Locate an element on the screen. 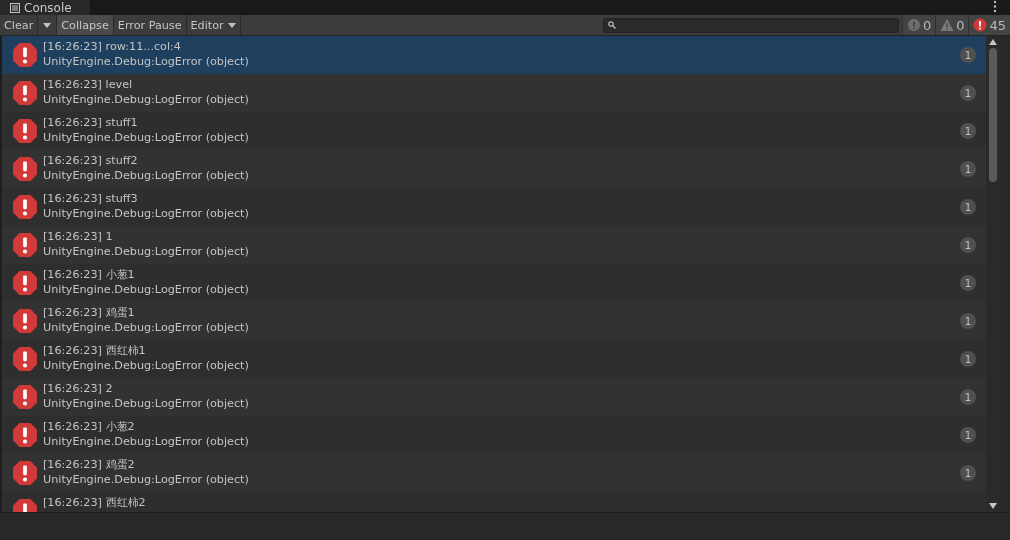 The width and height of the screenshot is (1010, 540). log-message: [16:26:23] stuff2 is located at coordinates (91, 160).